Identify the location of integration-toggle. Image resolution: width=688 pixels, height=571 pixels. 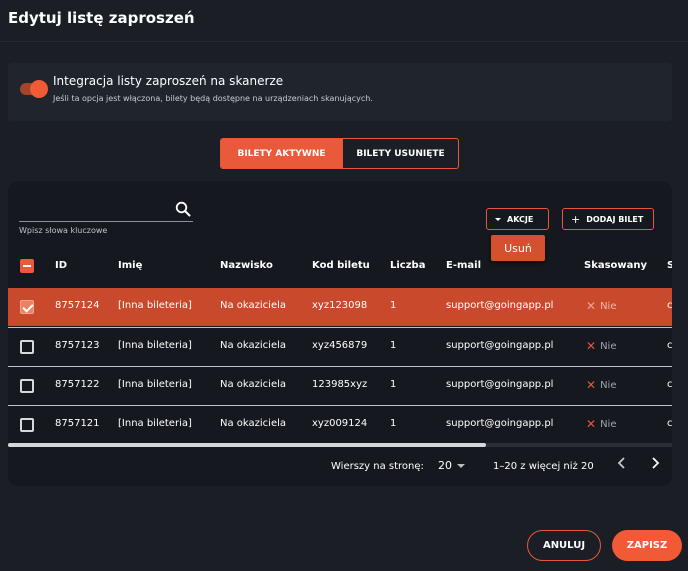
(34, 89).